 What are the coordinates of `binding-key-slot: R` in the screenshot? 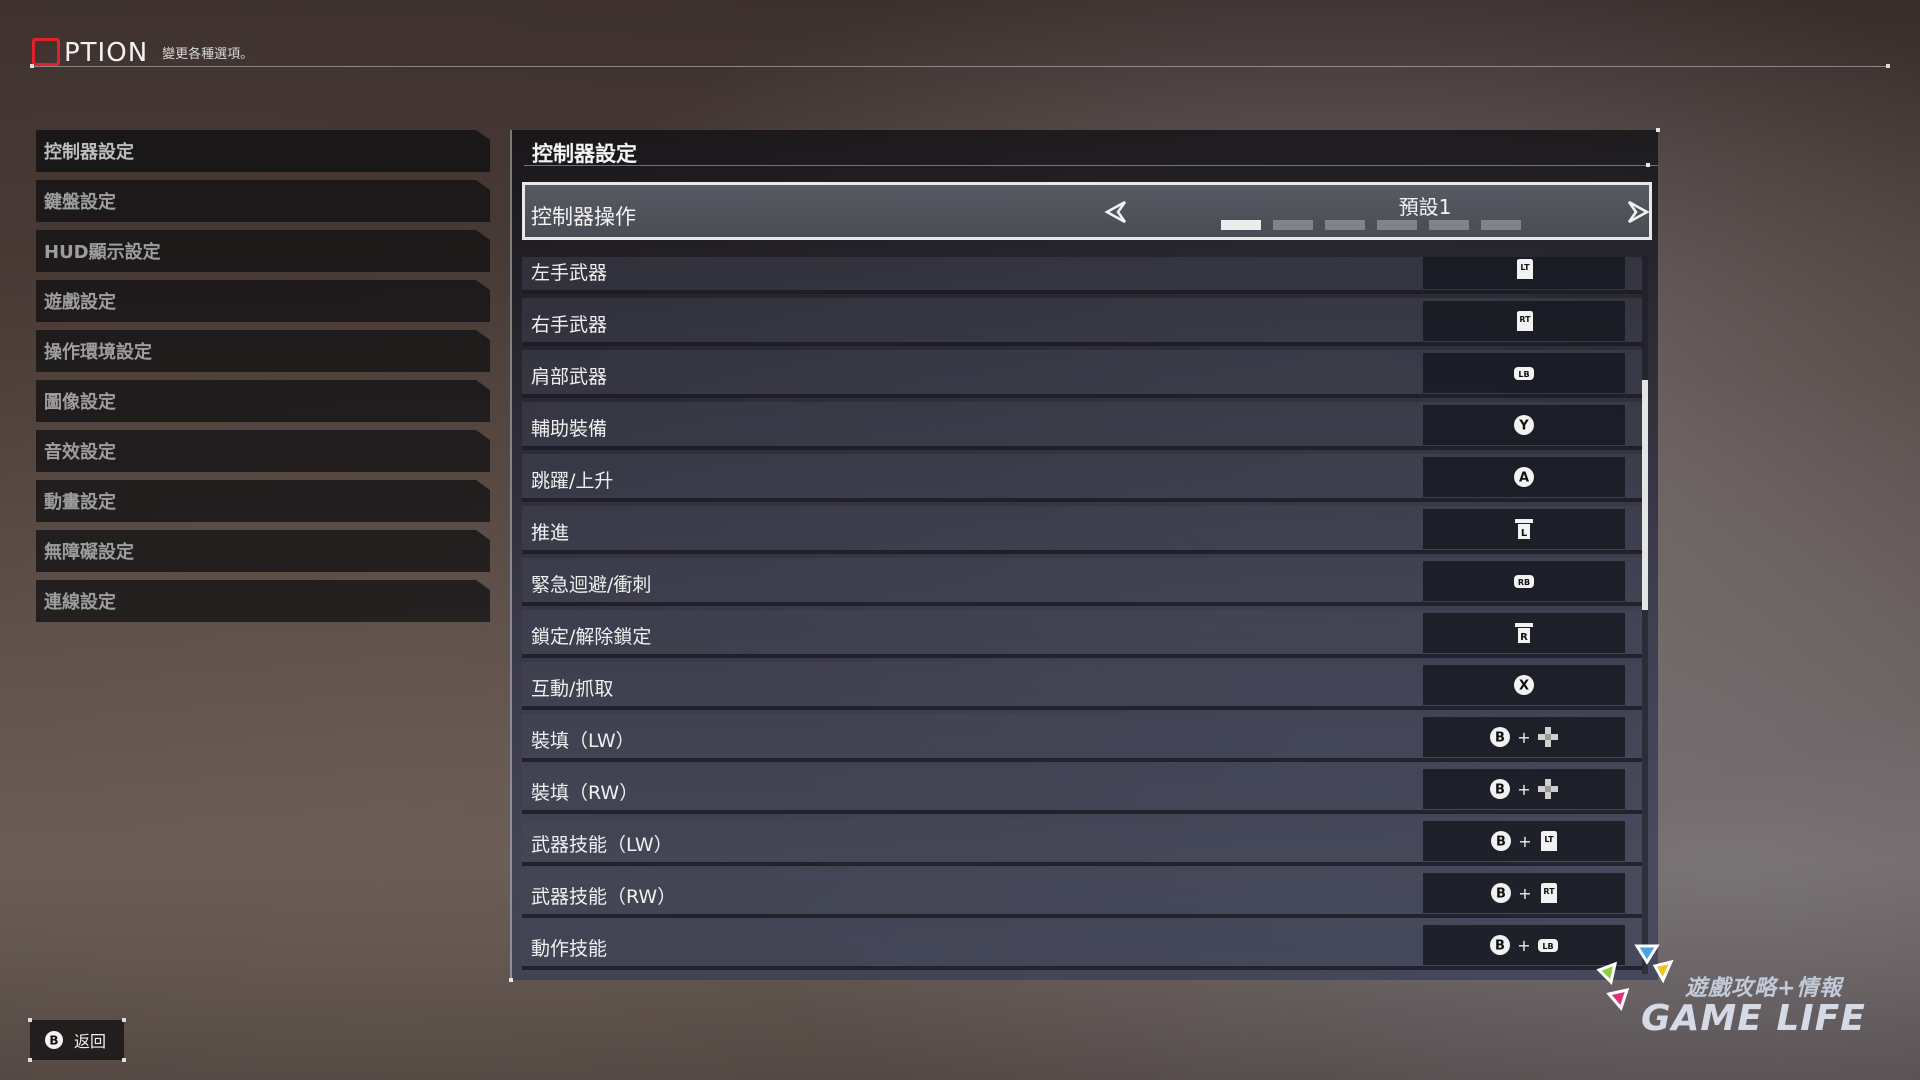 It's located at (1524, 633).